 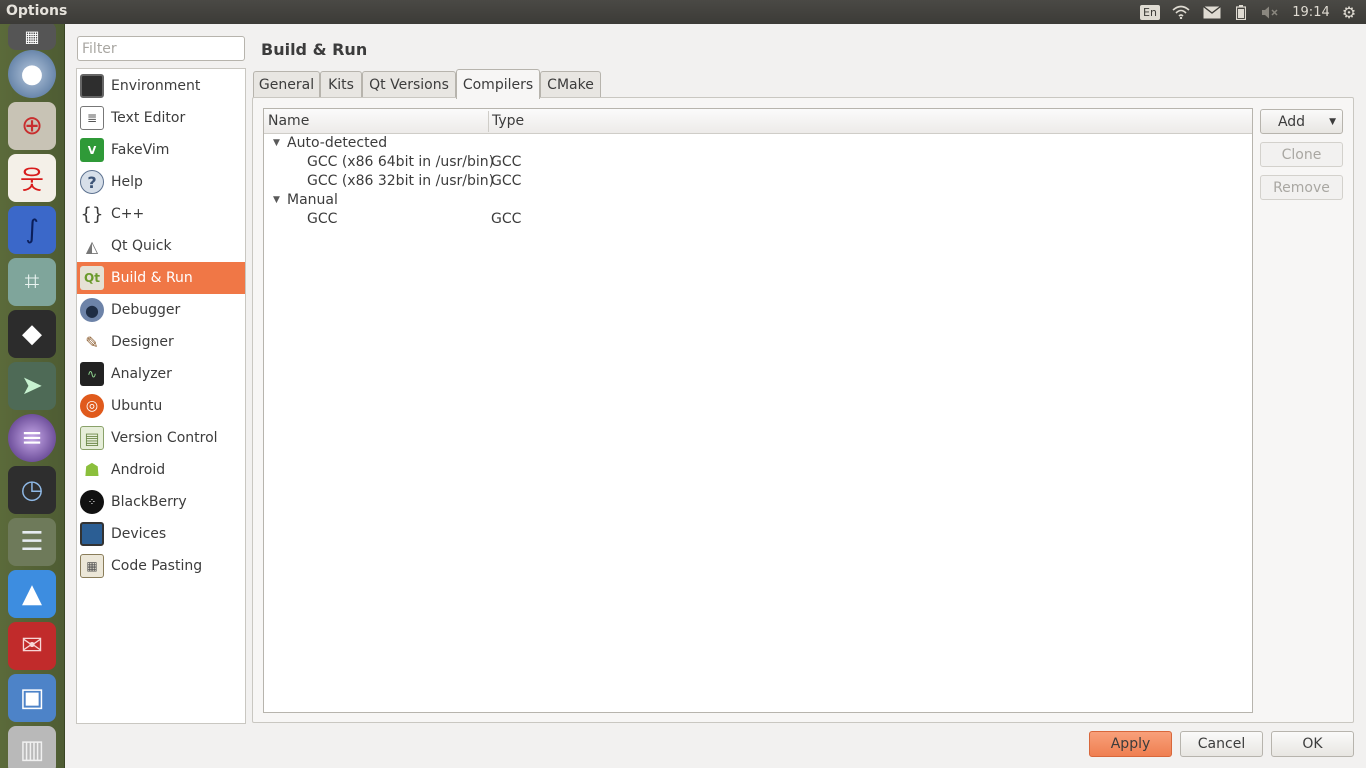 What do you see at coordinates (286, 84) in the screenshot?
I see `tab-general: General` at bounding box center [286, 84].